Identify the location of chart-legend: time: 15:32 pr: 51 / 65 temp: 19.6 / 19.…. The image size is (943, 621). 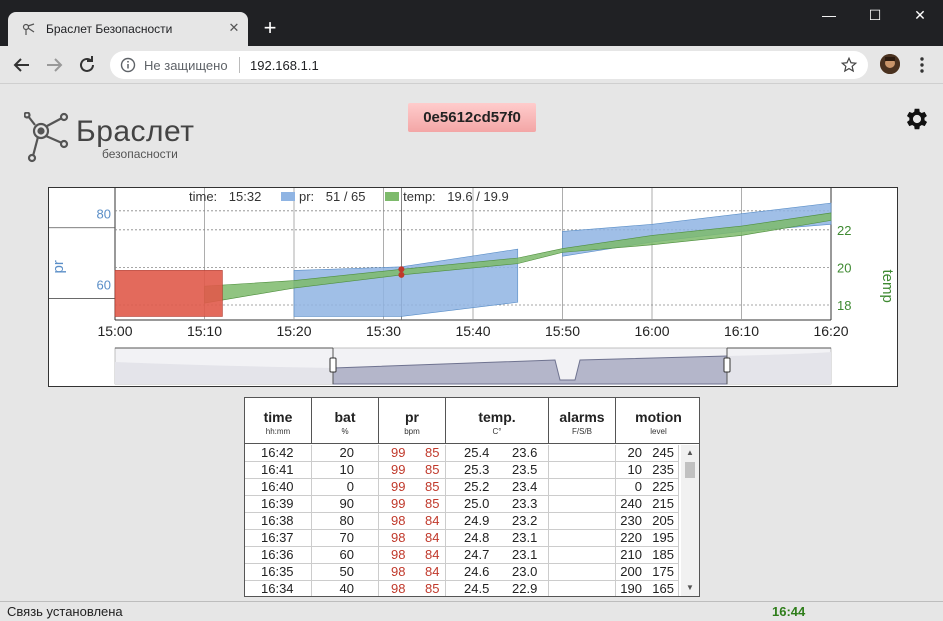
(357, 196).